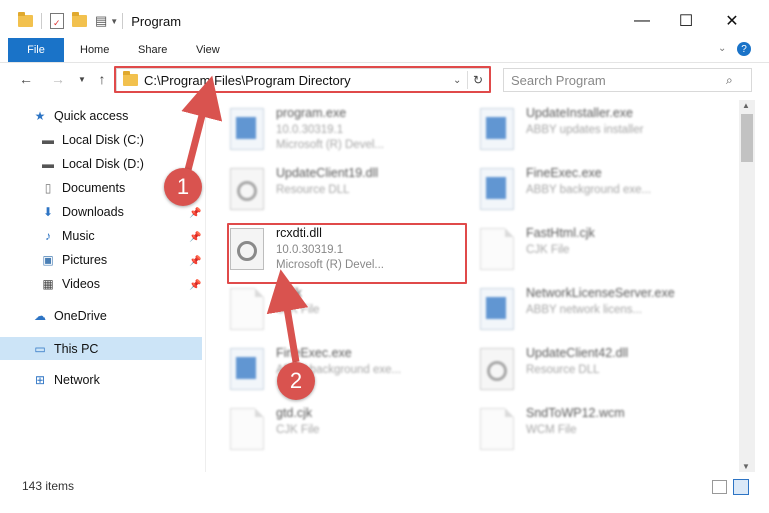 The width and height of the screenshot is (769, 513). What do you see at coordinates (202, 123) in the screenshot?
I see `arrow-to-address` at bounding box center [202, 123].